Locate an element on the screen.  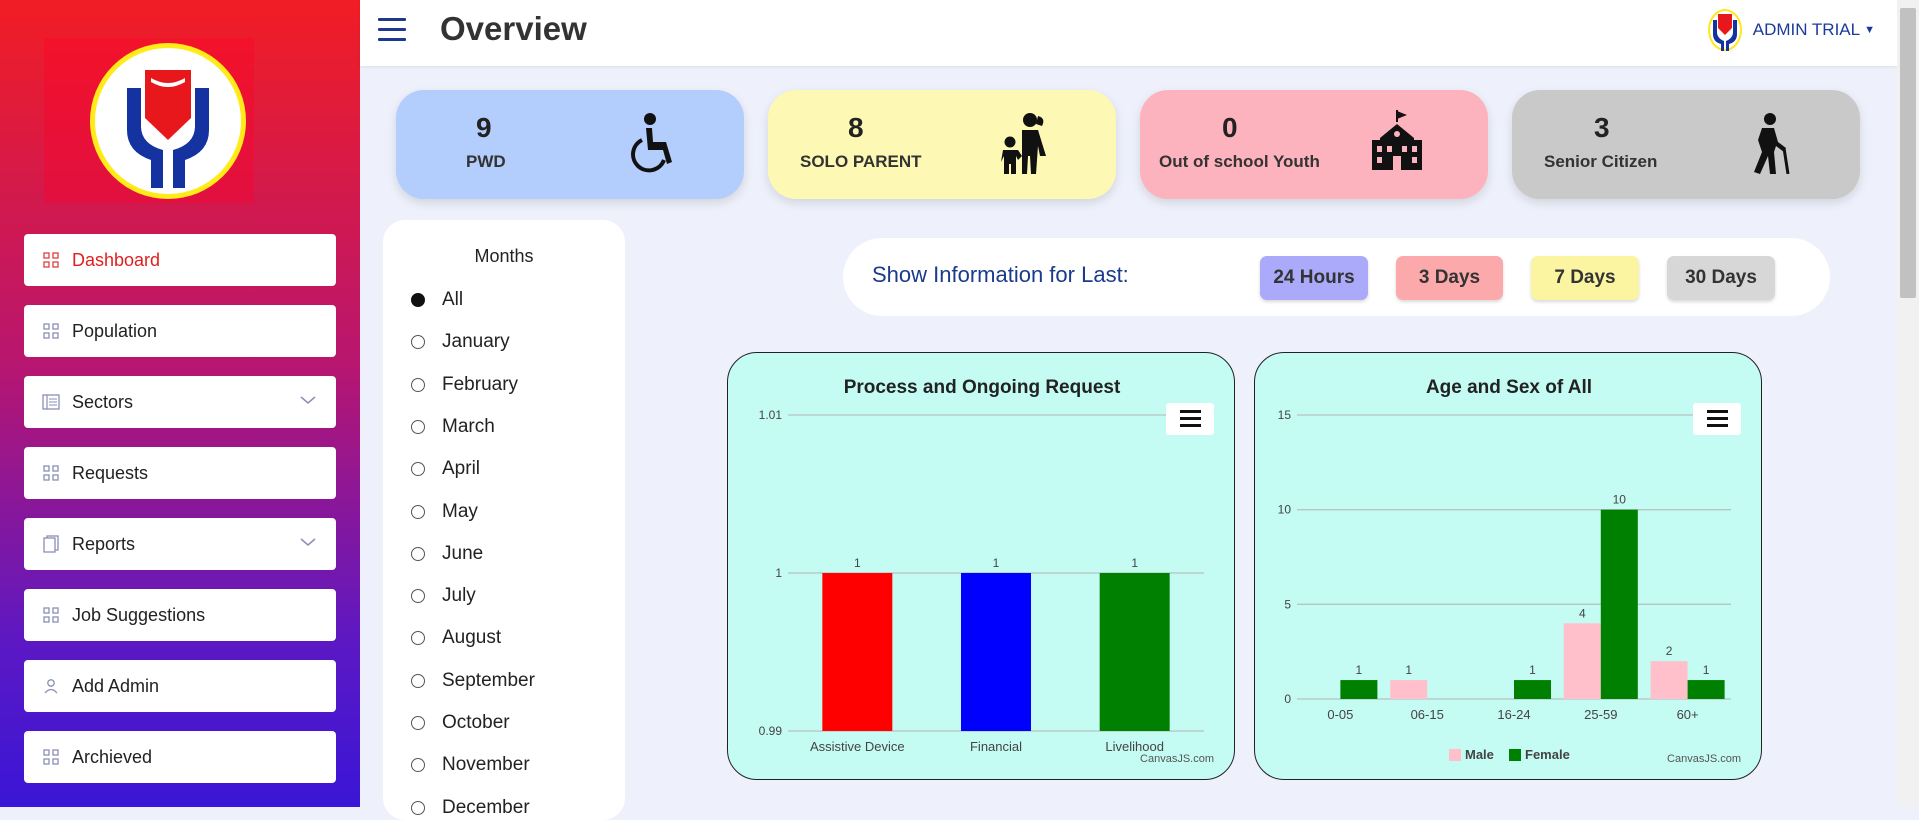
x-tick-label: 06-15 is located at coordinates (1427, 714).